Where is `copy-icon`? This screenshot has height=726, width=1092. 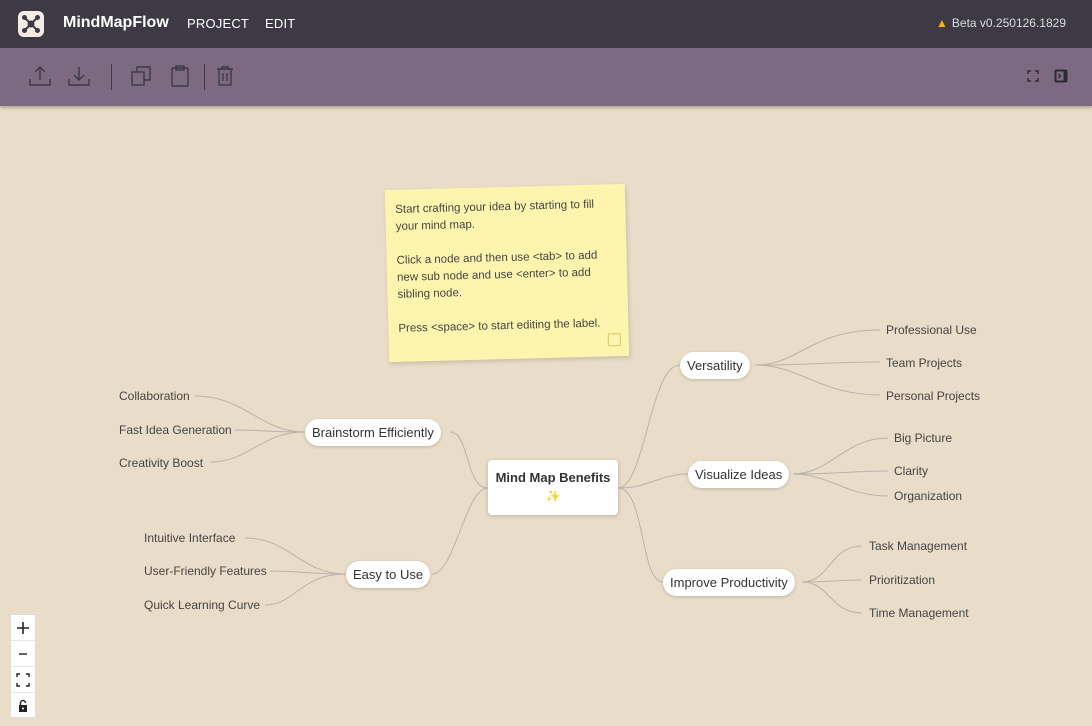 copy-icon is located at coordinates (141, 76).